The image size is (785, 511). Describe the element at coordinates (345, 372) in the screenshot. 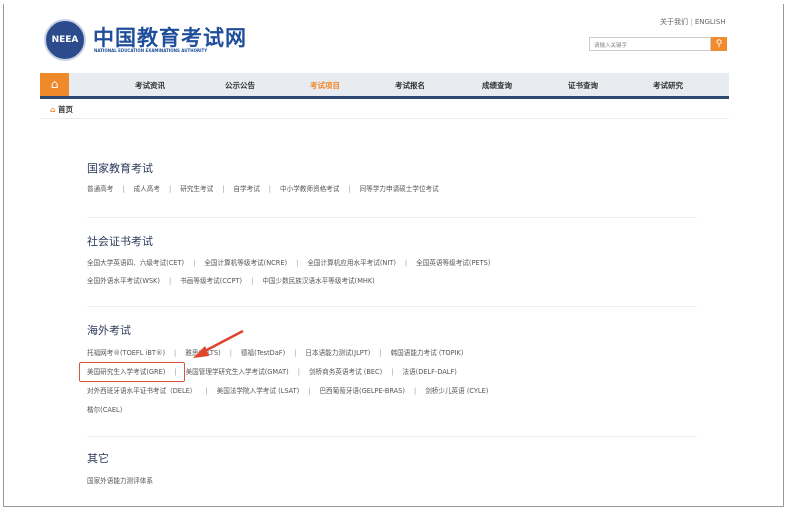

I see `exam-link: 剑桥商务英语考试 (BEC)` at that location.